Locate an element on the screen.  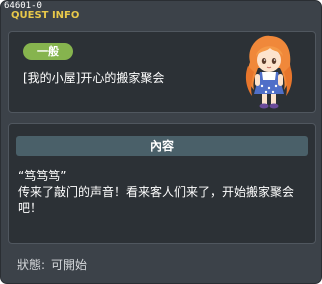
window-title: QUEST INFO is located at coordinates (45, 15).